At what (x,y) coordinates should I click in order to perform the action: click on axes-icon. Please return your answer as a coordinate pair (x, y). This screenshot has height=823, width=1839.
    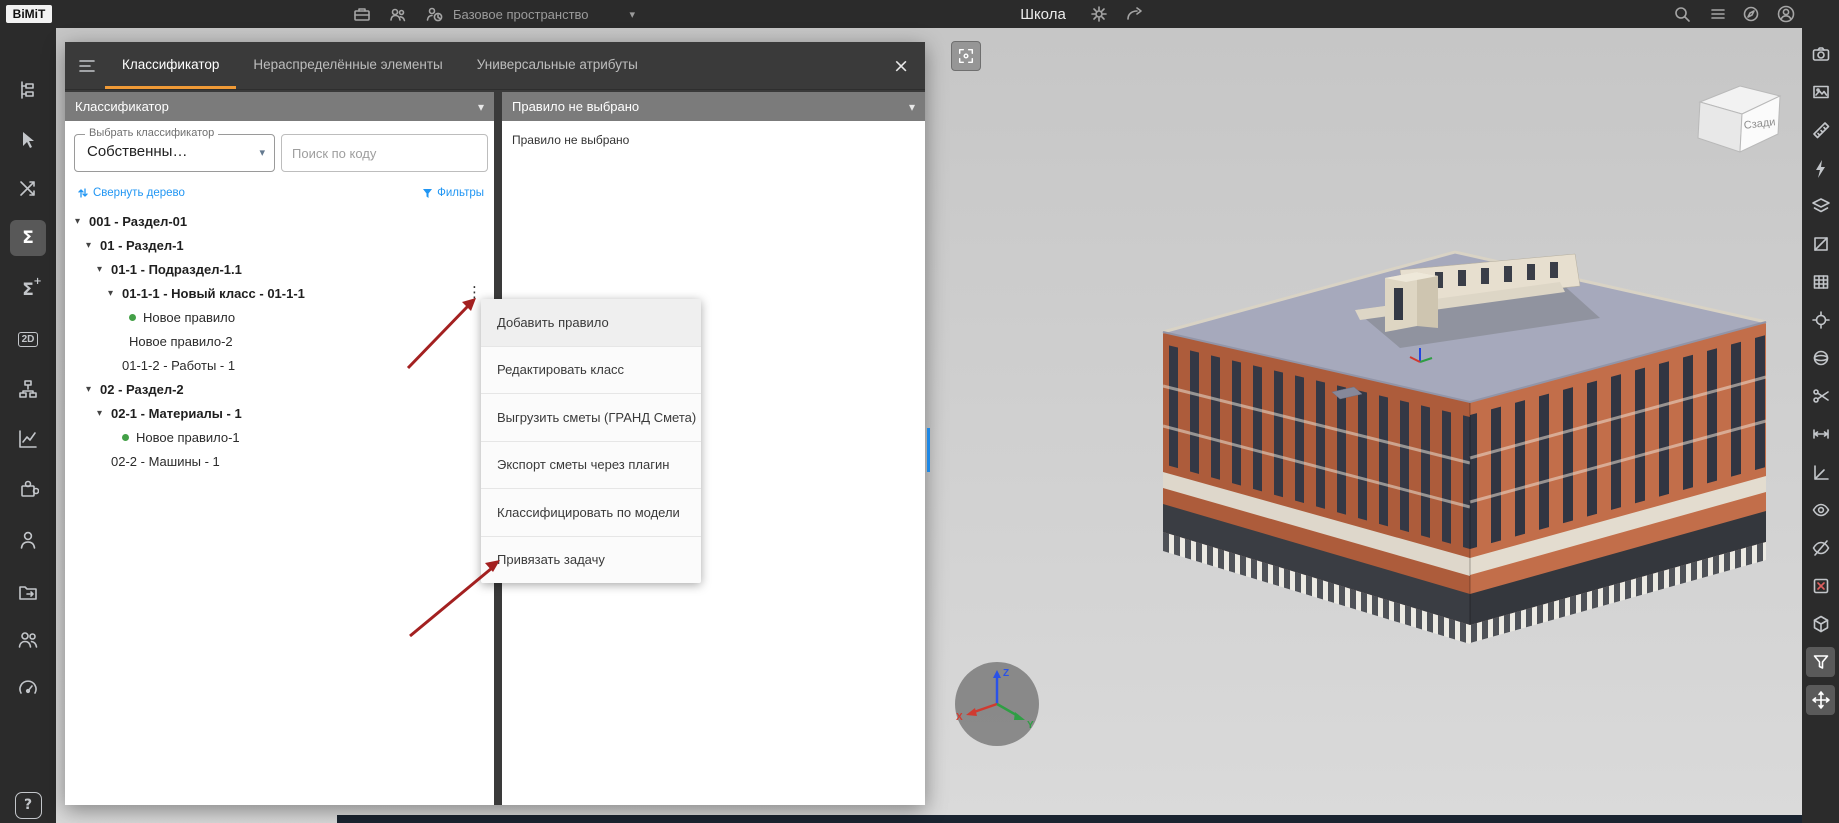
    Looking at the image, I should click on (1820, 472).